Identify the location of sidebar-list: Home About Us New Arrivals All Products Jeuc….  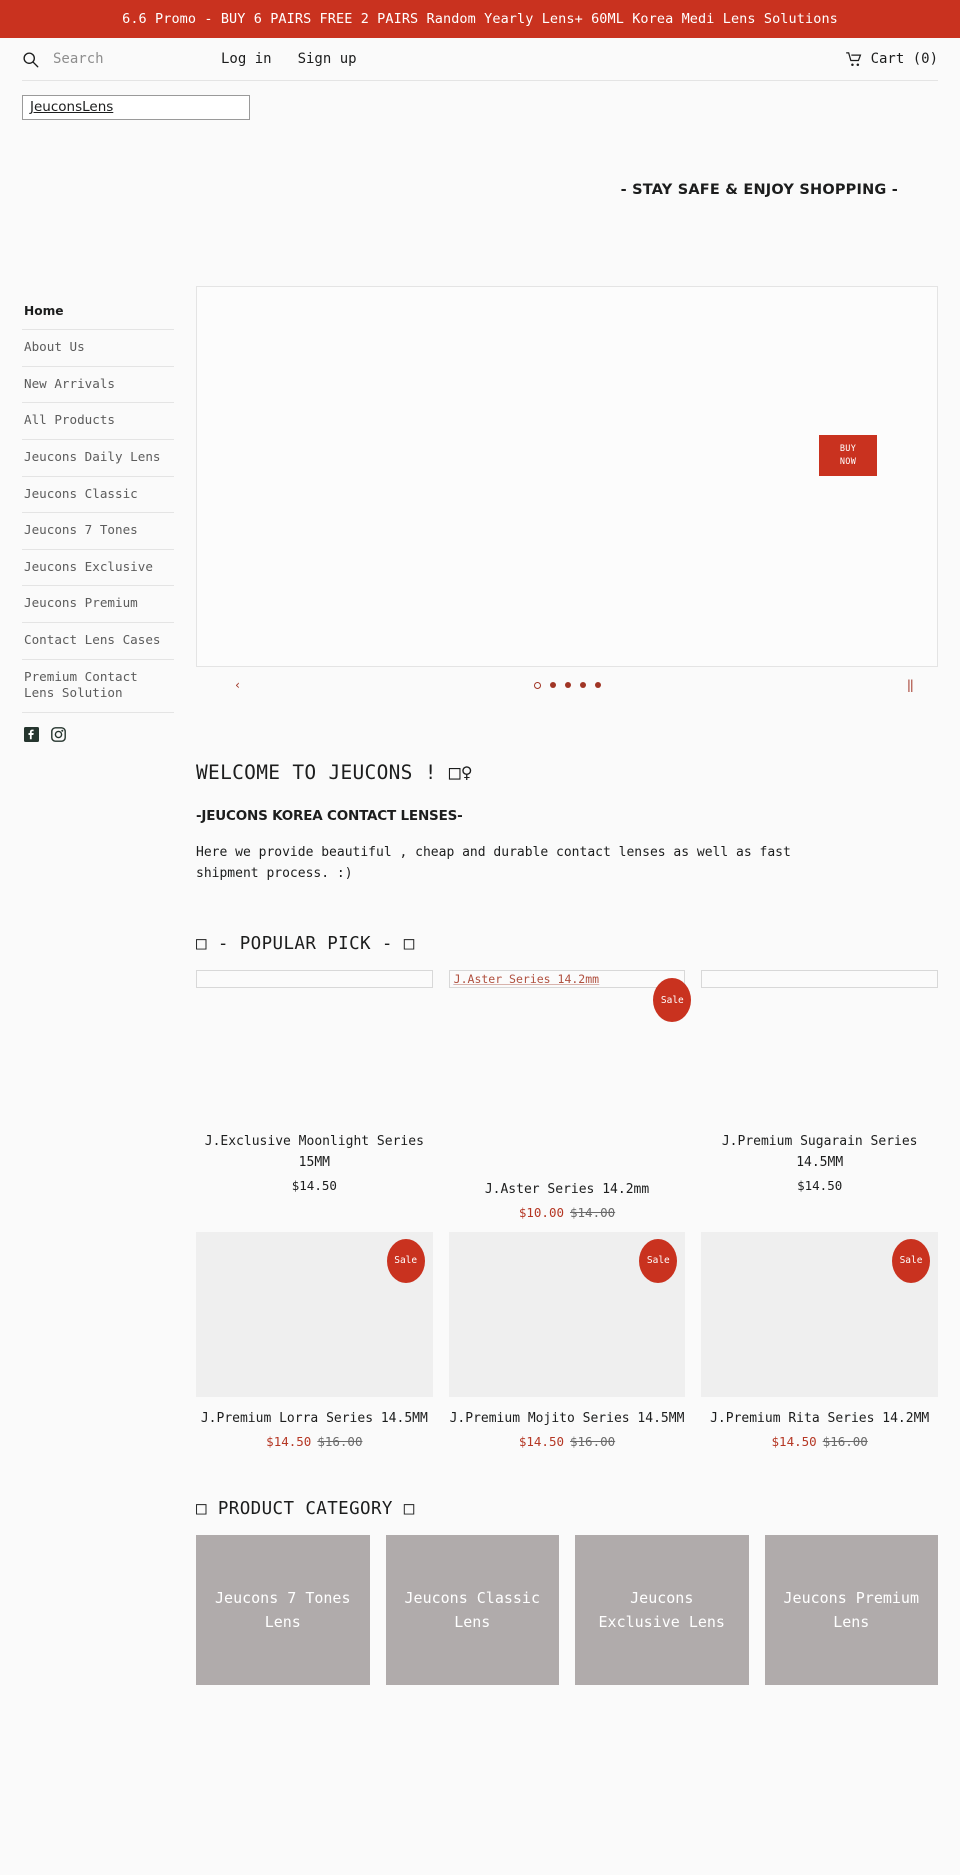
(98, 503).